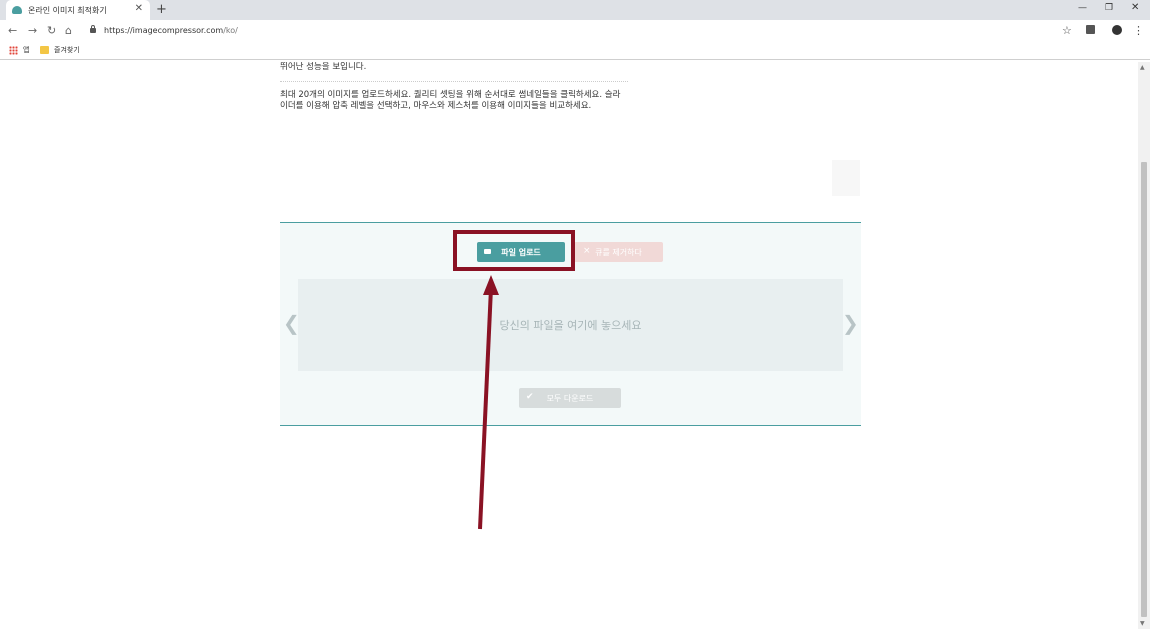 Image resolution: width=1150 pixels, height=629 pixels. I want to click on annotation-arrow, so click(488, 402).